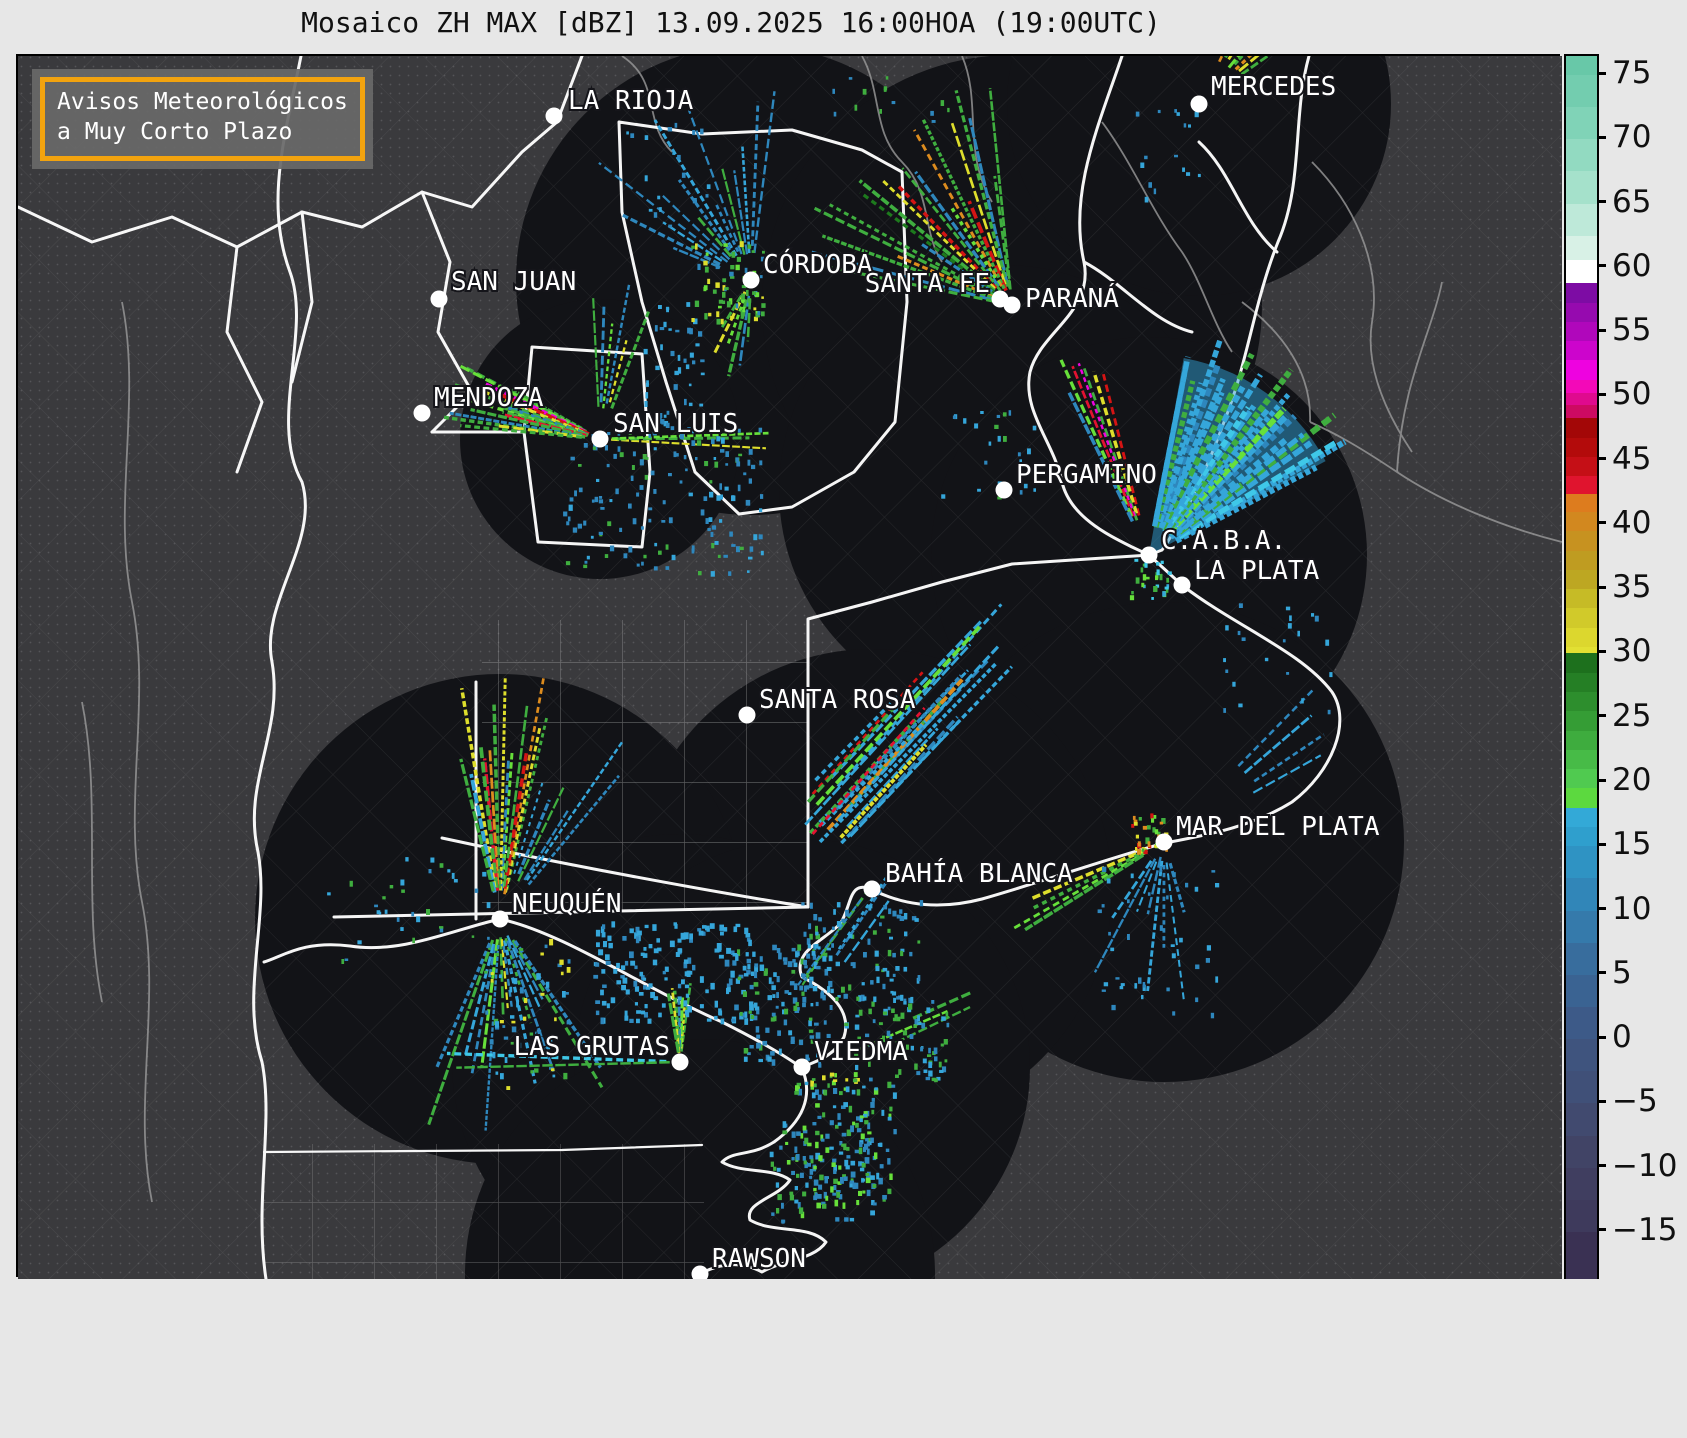 This screenshot has width=1687, height=1438. I want to click on colorbar-tick-label: 5, so click(1622, 972).